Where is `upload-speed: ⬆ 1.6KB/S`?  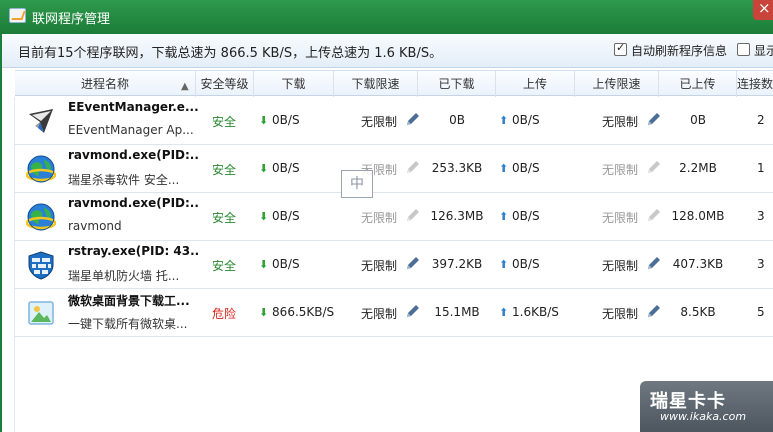 upload-speed: ⬆ 1.6KB/S is located at coordinates (529, 312).